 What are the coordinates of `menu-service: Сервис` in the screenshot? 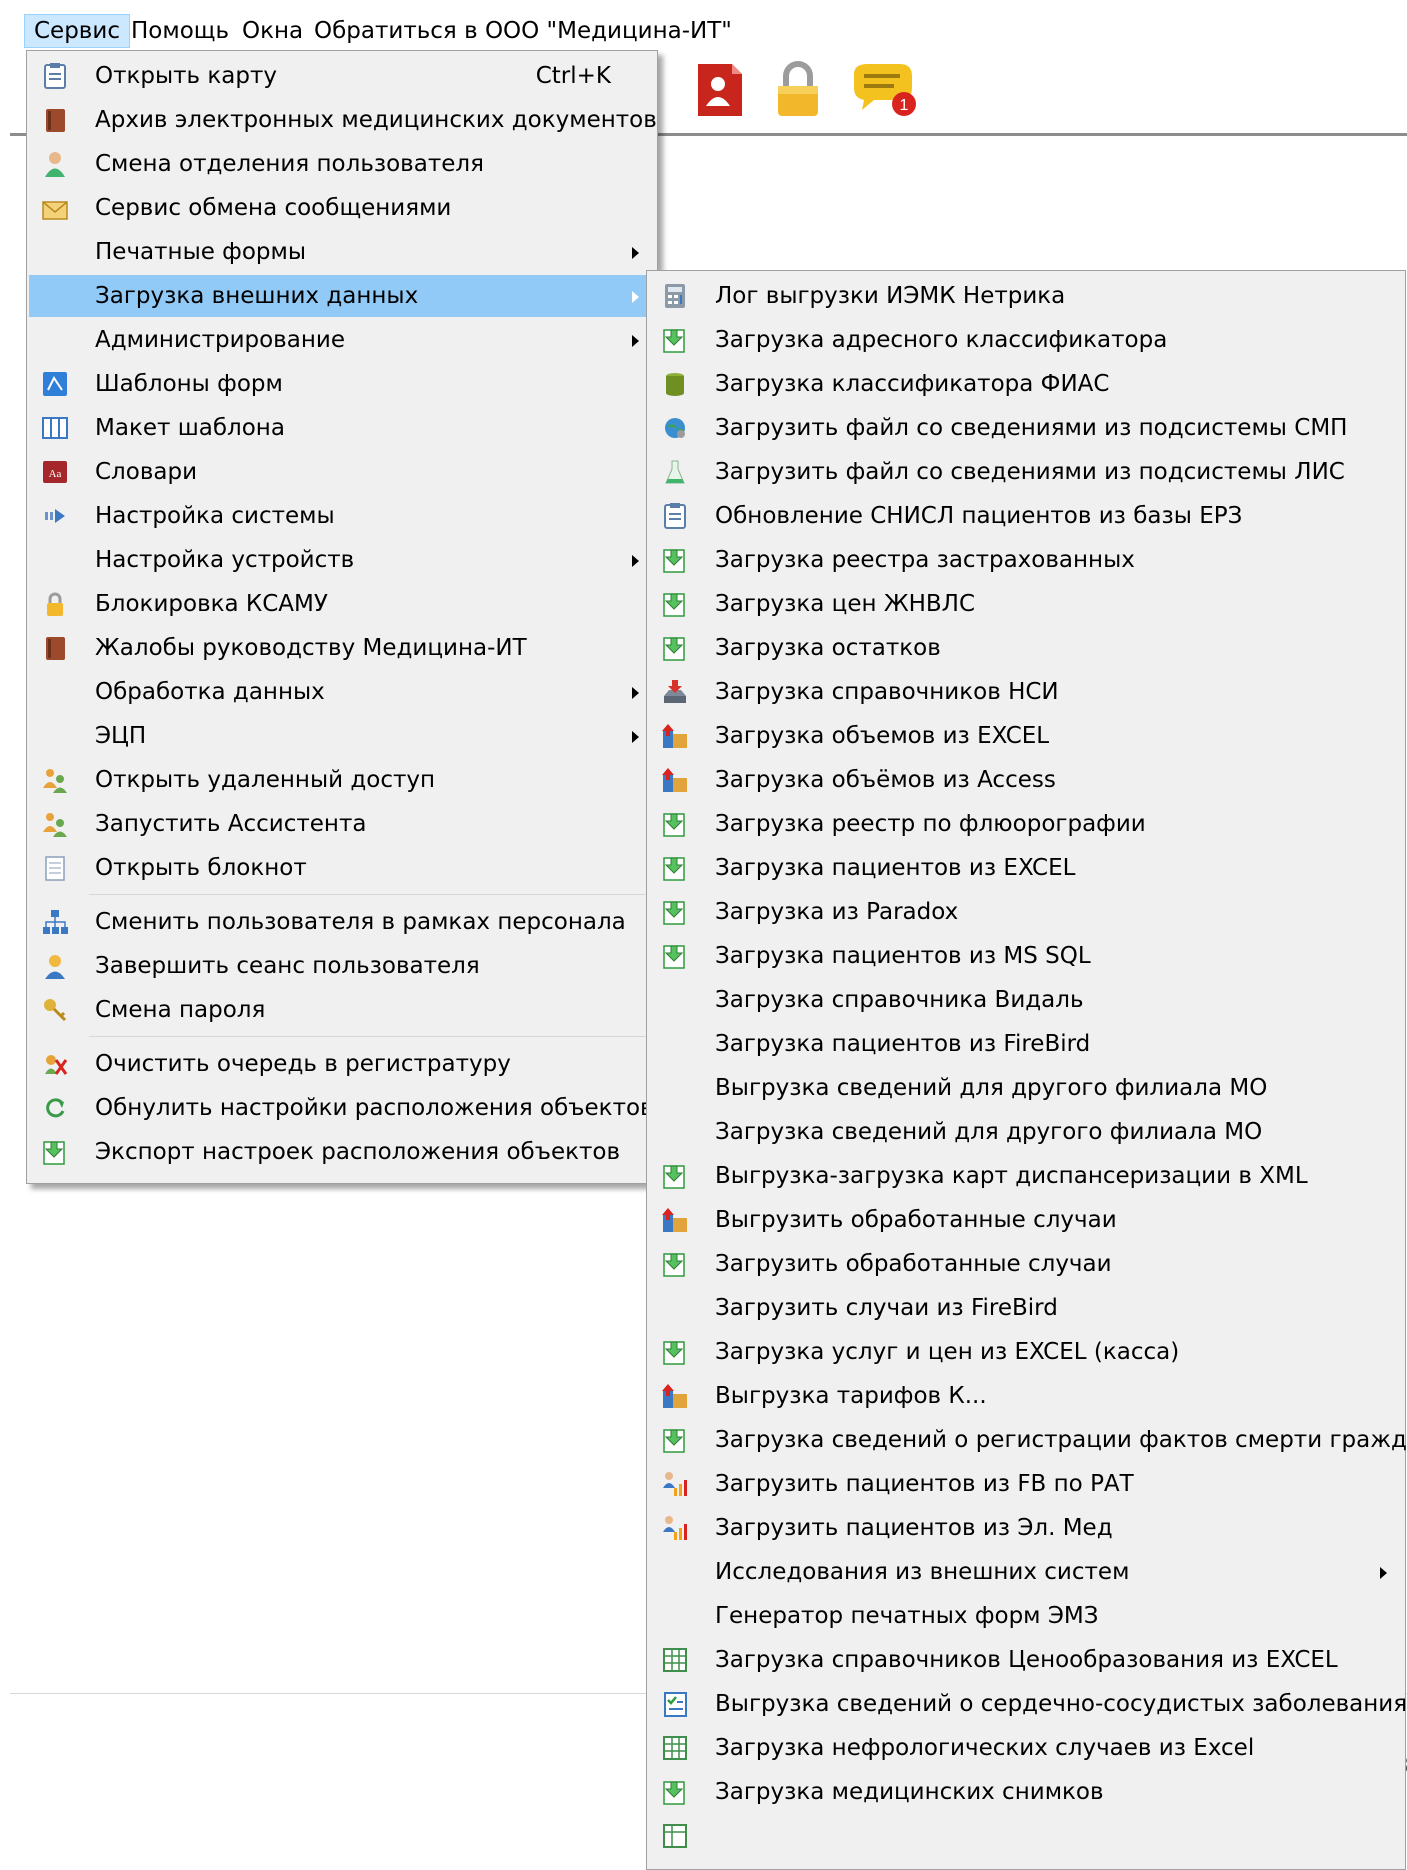 It's located at (77, 31).